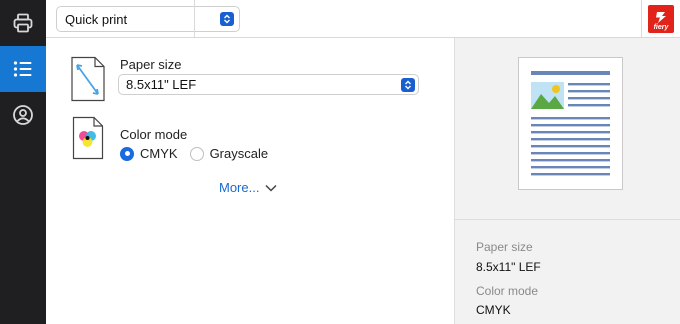 This screenshot has width=680, height=324. I want to click on paper-size-icon, so click(88, 79).